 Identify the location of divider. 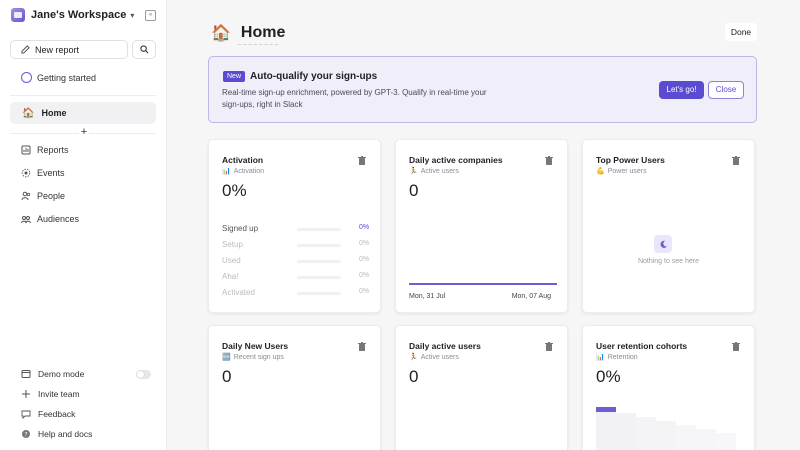
(83, 95).